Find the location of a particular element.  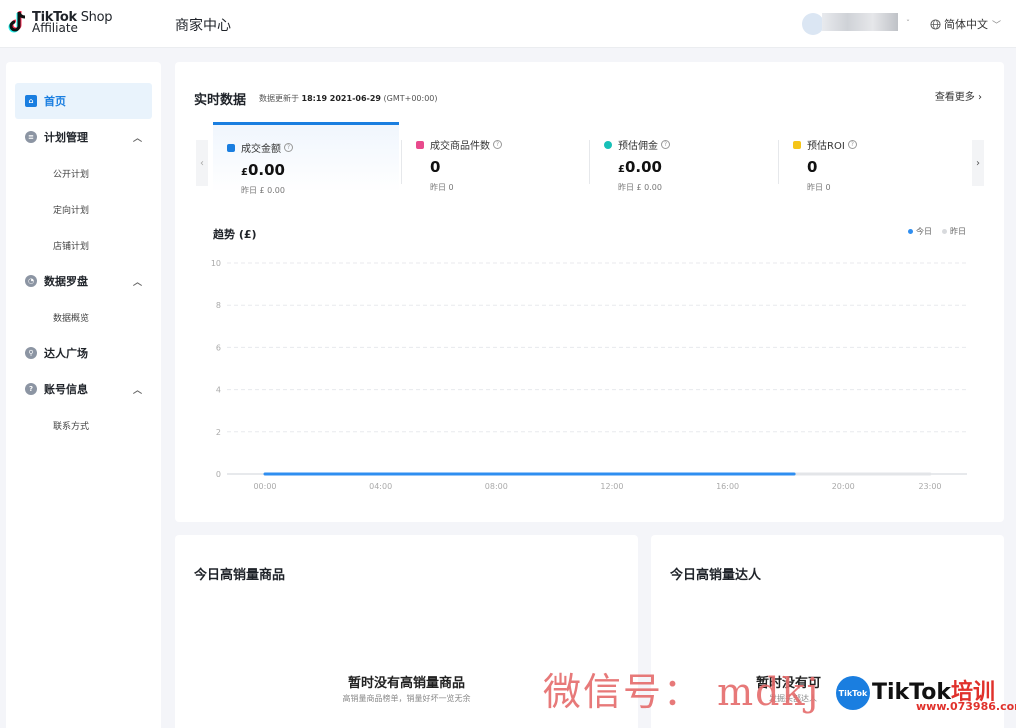

home-icon: ⌂ is located at coordinates (31, 101).